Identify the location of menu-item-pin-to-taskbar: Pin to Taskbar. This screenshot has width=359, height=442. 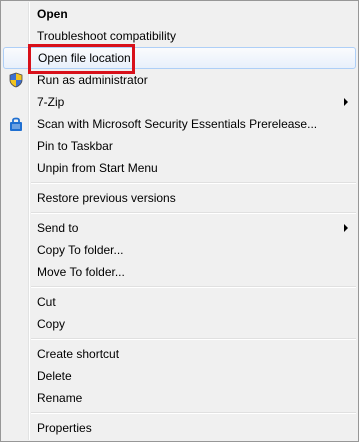
(179, 146).